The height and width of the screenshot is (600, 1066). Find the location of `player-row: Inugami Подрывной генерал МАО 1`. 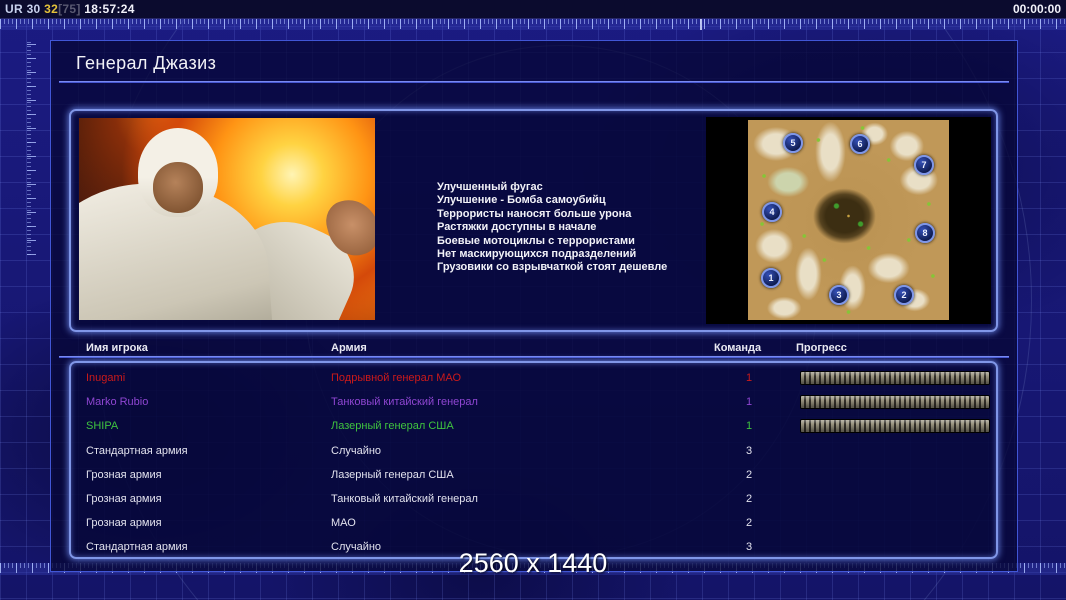

player-row: Inugami Подрывной генерал МАО 1 is located at coordinates (533, 378).